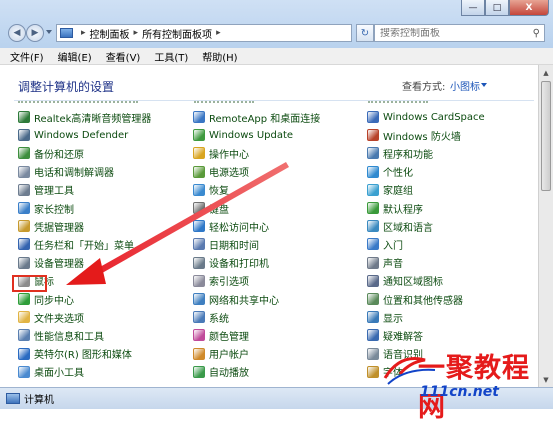 The image size is (553, 424). I want to click on arrow-shaft, so click(186, 221).